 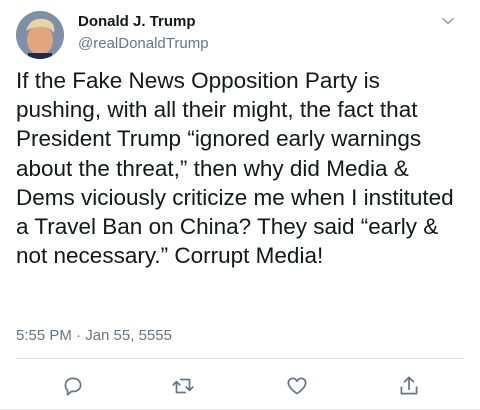 I want to click on user-handle: @realDonaldTrump, so click(x=143, y=43).